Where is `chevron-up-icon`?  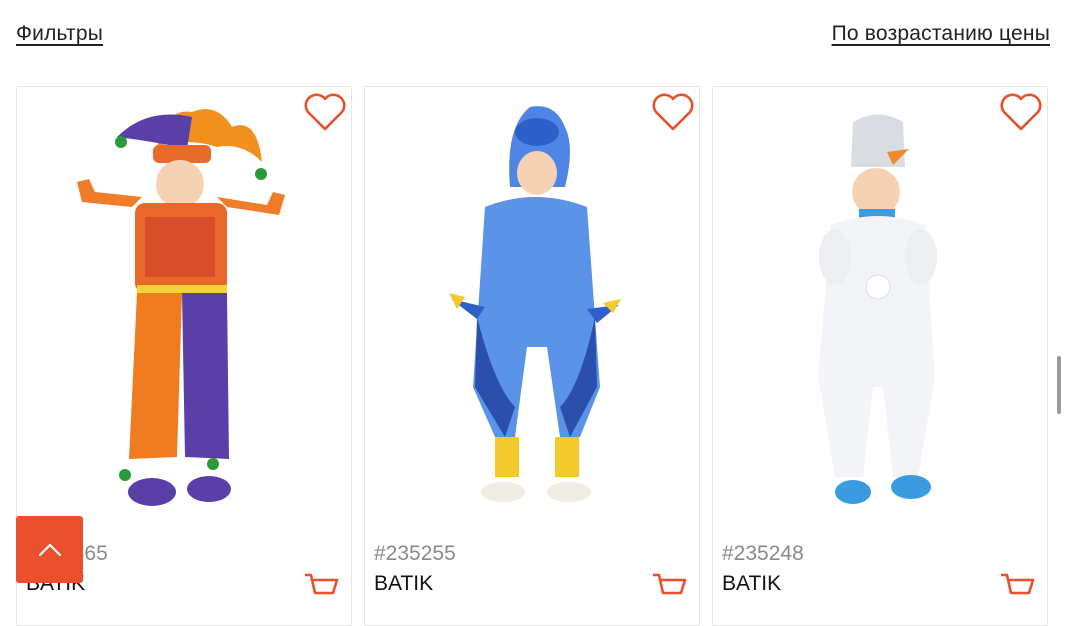
chevron-up-icon is located at coordinates (49, 549).